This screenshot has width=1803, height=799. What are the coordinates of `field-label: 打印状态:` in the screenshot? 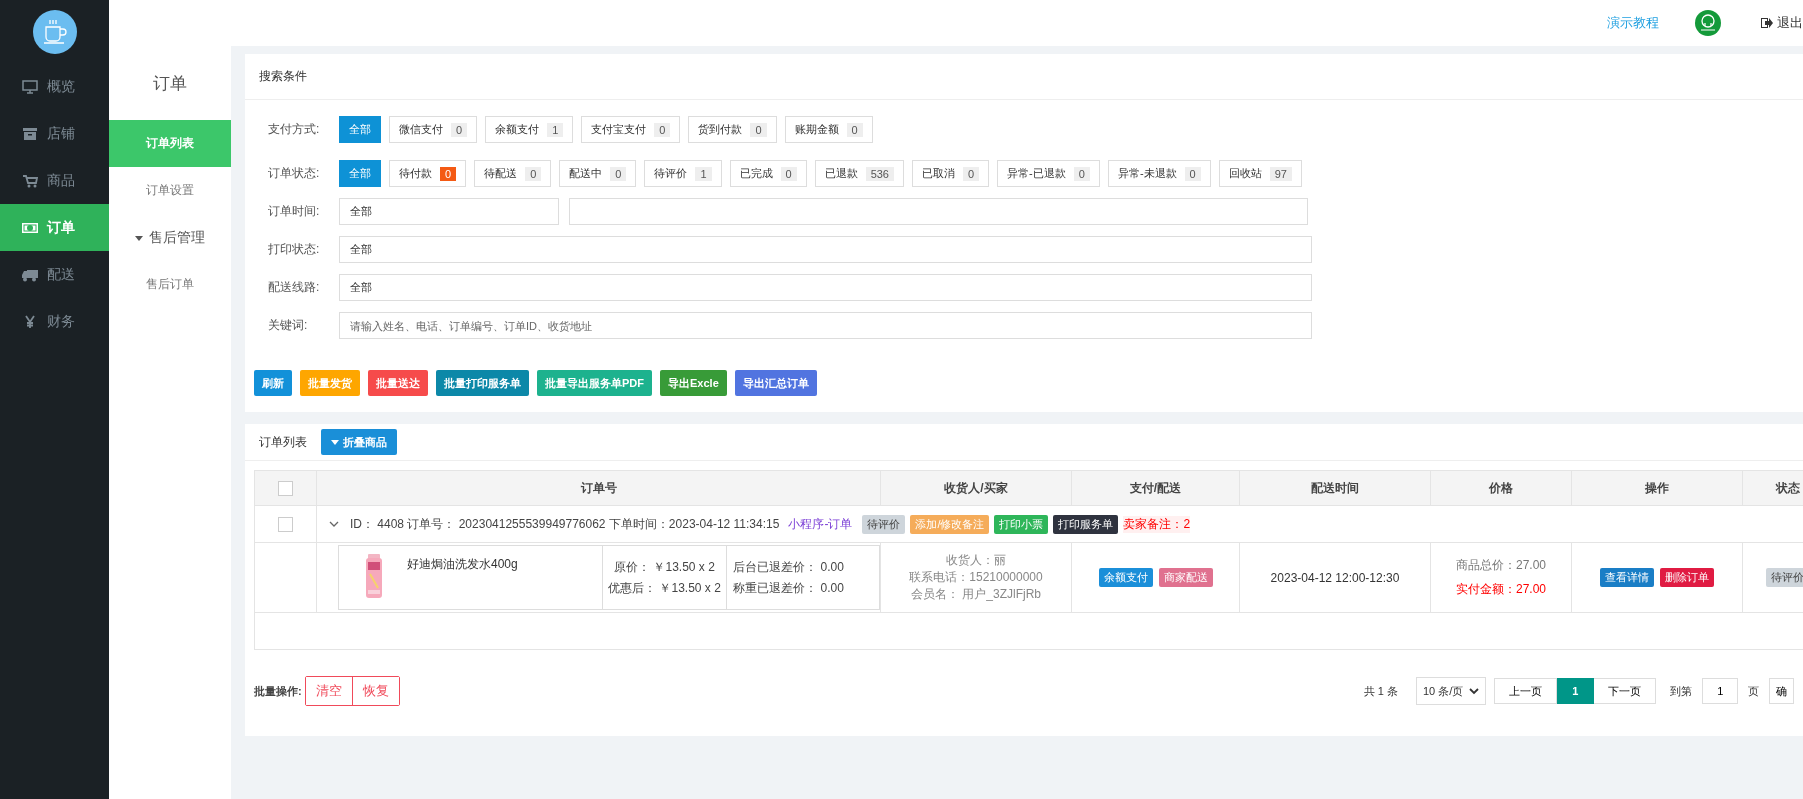 It's located at (294, 249).